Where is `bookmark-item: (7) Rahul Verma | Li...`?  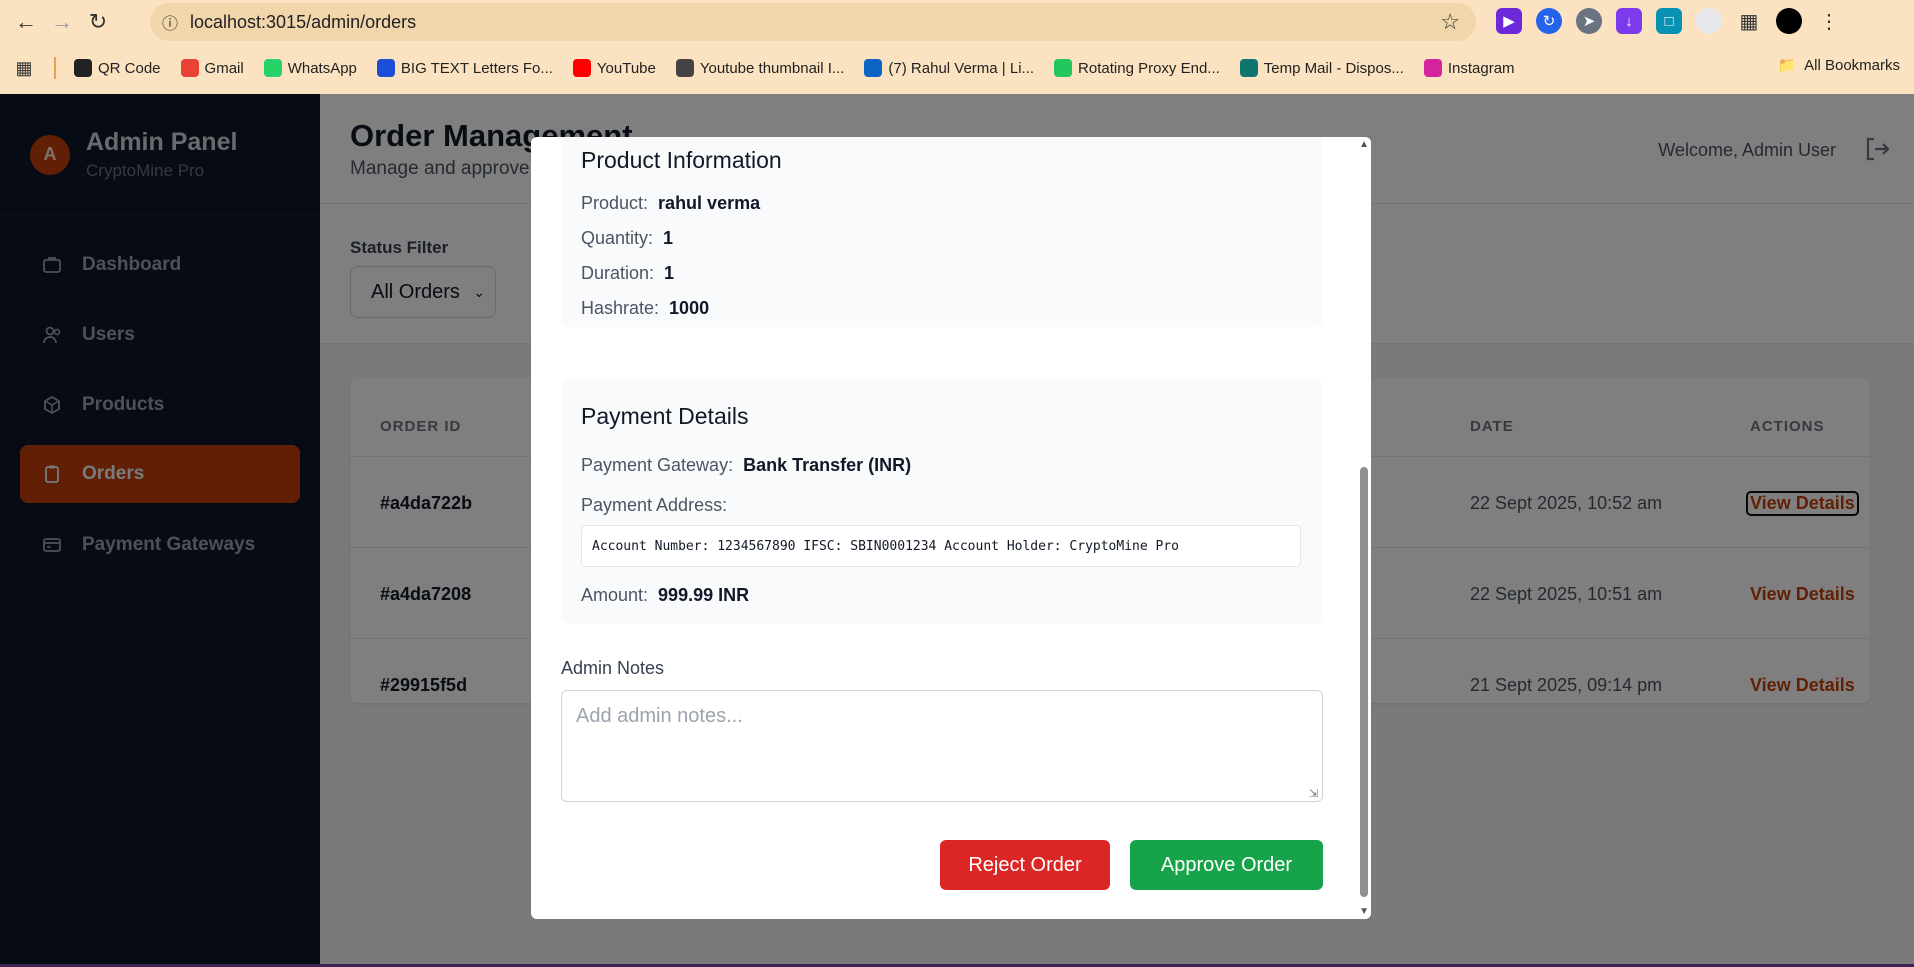
bookmark-item: (7) Rahul Verma | Li... is located at coordinates (949, 68).